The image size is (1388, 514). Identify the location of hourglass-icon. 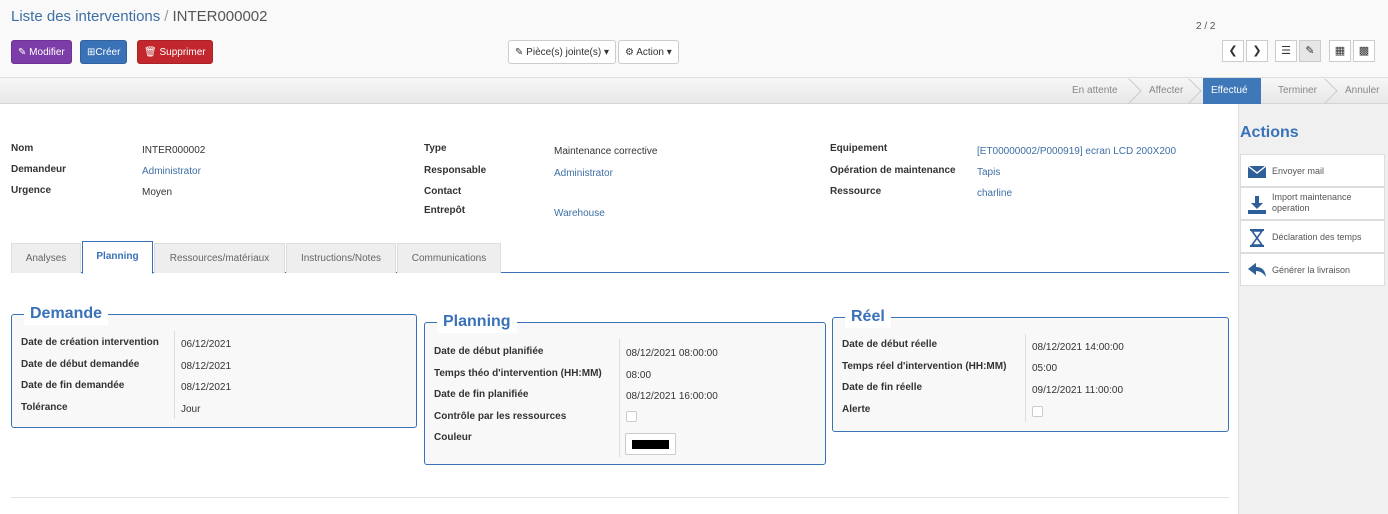
(1257, 238).